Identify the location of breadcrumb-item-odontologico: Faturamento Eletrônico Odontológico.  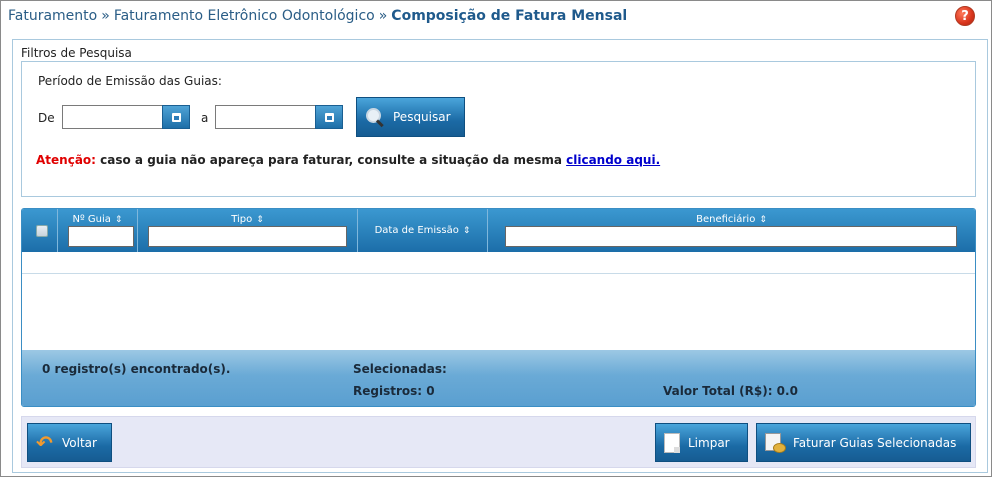
(244, 16).